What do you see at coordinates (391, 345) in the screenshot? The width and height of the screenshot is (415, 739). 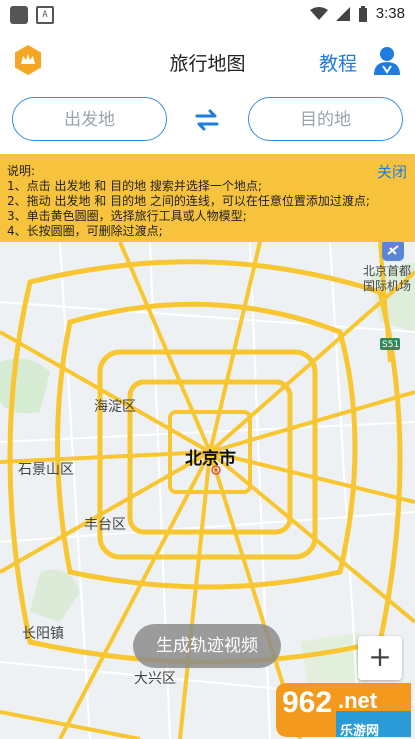 I see `highway-label: S51` at bounding box center [391, 345].